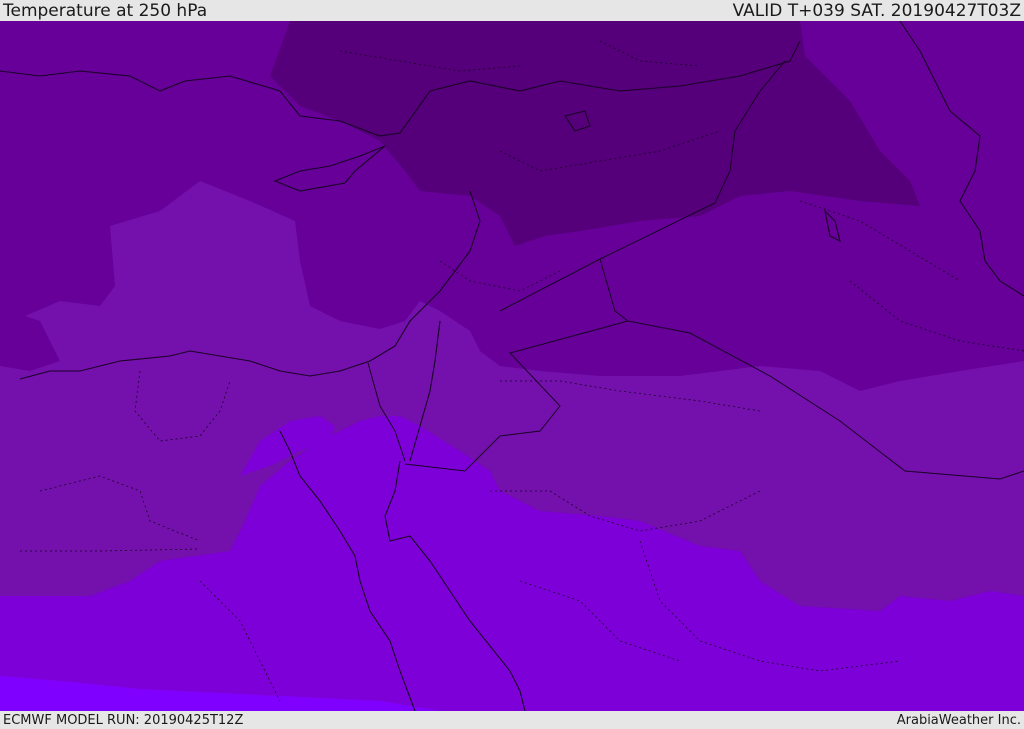  I want to click on model-run: ECMWF MODEL RUN: 20190425T12Z, so click(123, 720).